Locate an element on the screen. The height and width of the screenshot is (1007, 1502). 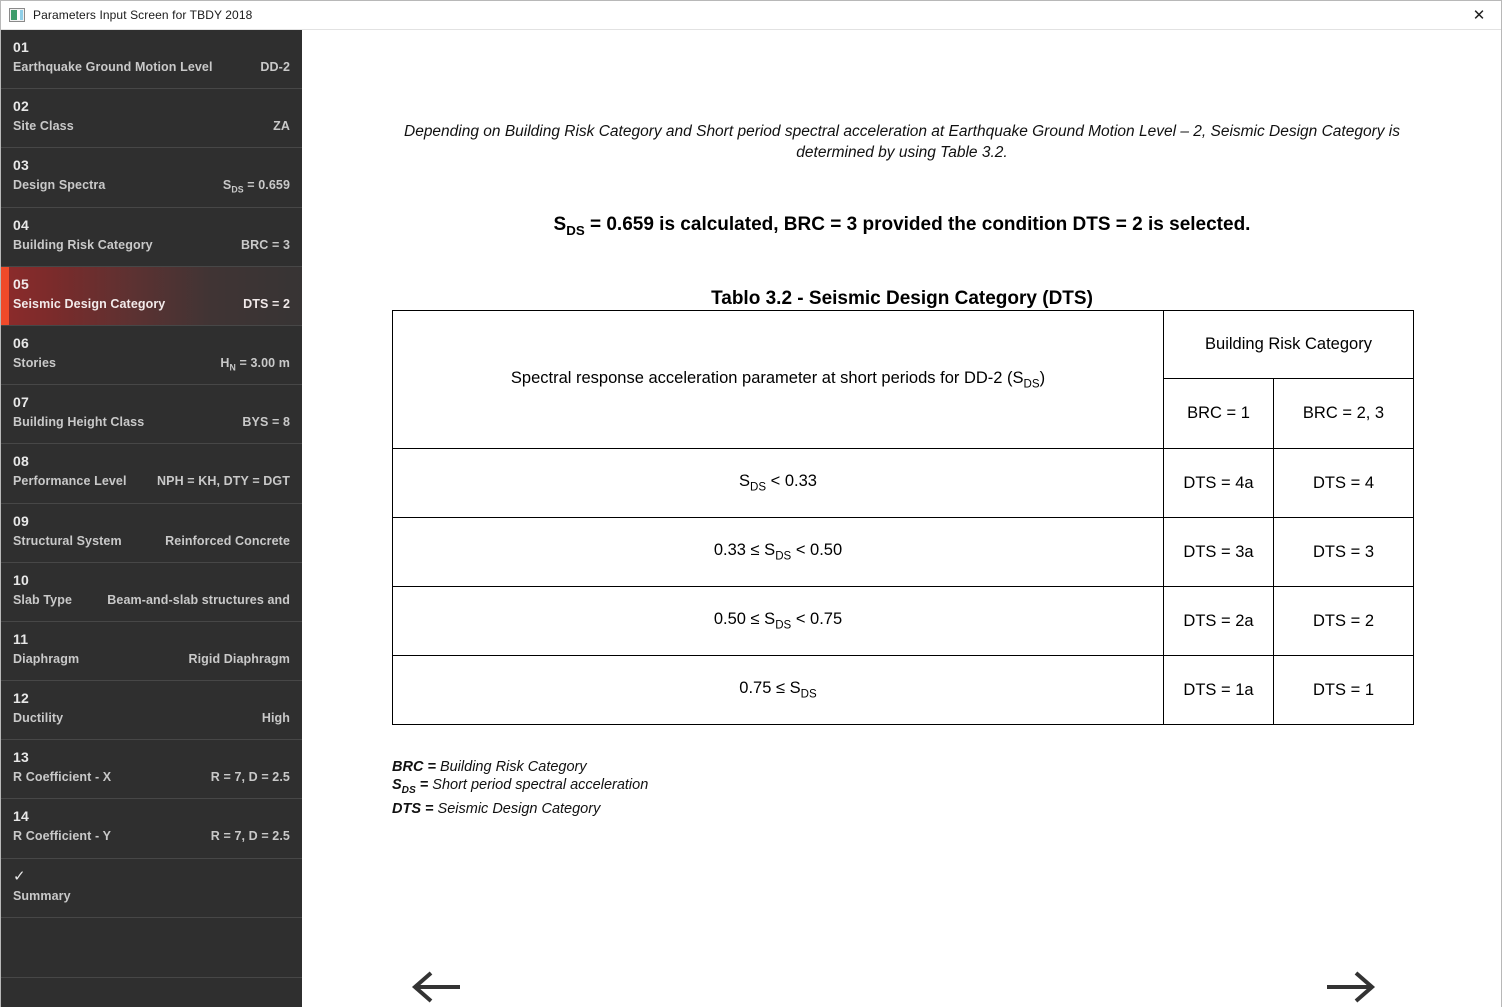
sidebar-item-label: Building Risk Category is located at coordinates (83, 244).